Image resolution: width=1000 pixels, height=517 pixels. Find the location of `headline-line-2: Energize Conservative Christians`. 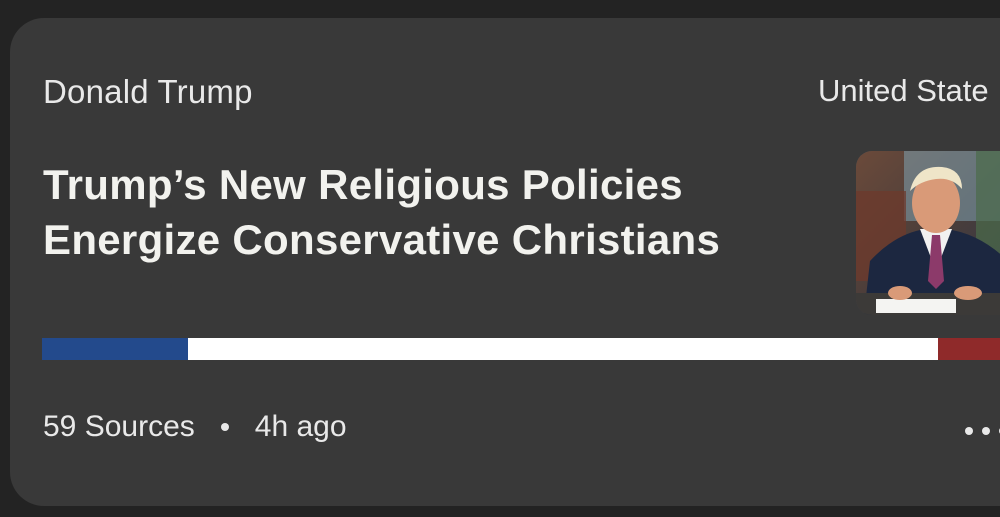

headline-line-2: Energize Conservative Christians is located at coordinates (382, 239).